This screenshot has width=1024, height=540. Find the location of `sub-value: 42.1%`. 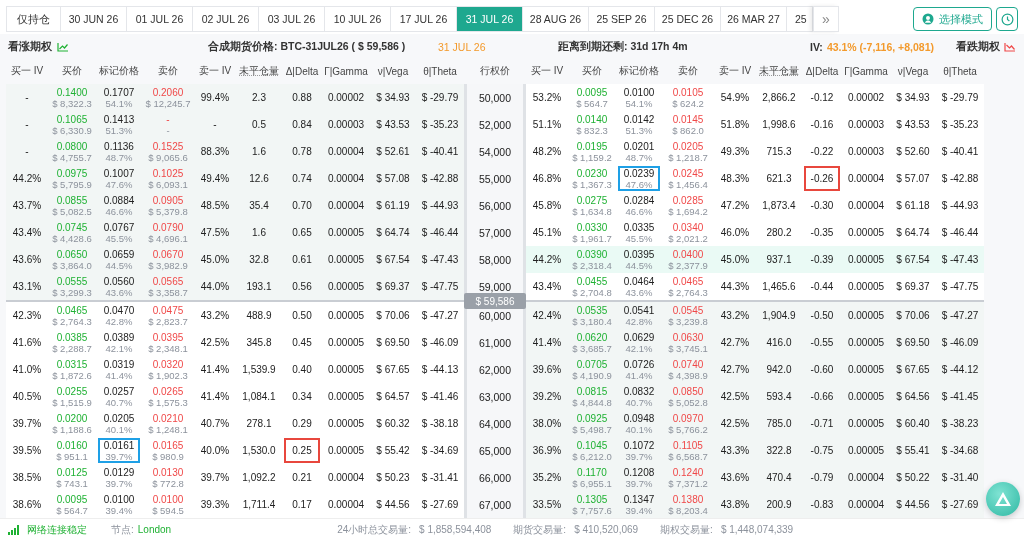

sub-value: 42.1% is located at coordinates (639, 348).